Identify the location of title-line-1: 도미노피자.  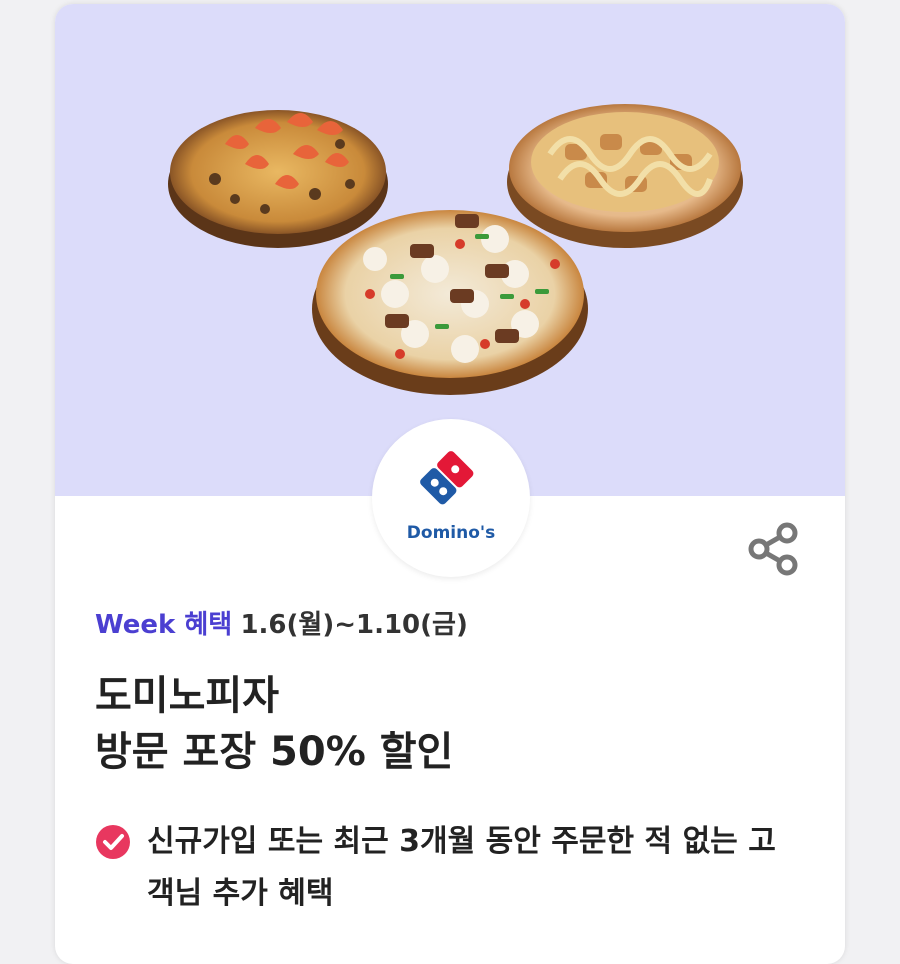
(187, 696).